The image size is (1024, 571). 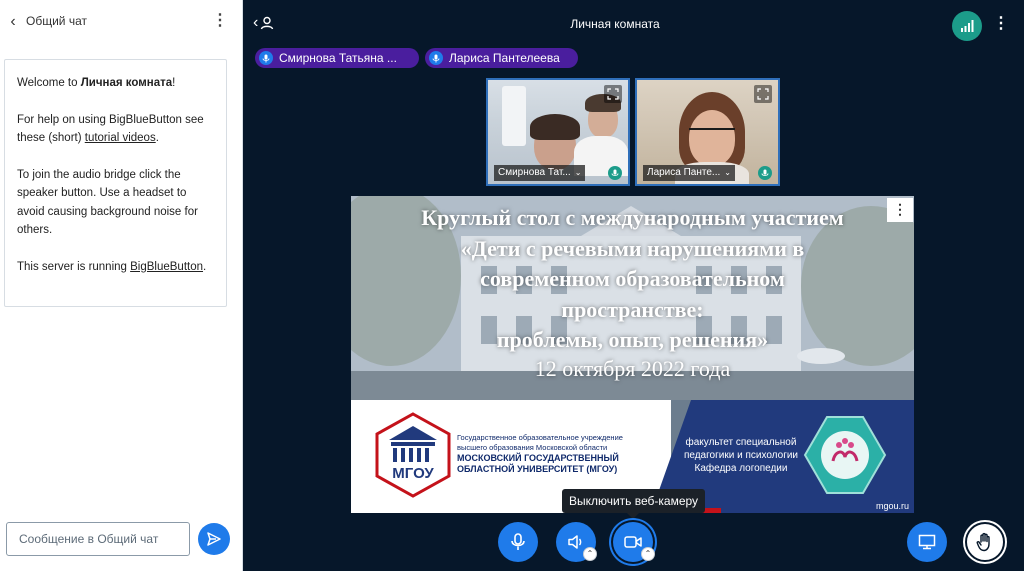 I want to click on chat-title: Общий чат, so click(x=56, y=21).